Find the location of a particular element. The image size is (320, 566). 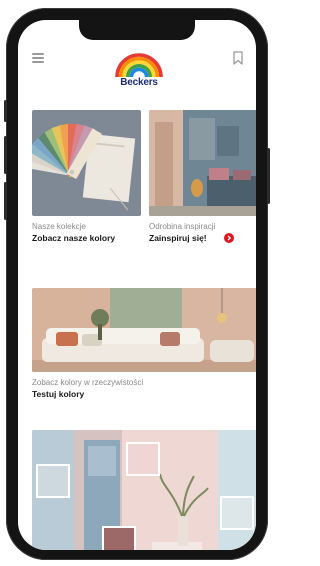

mute-switch is located at coordinates (5, 111).